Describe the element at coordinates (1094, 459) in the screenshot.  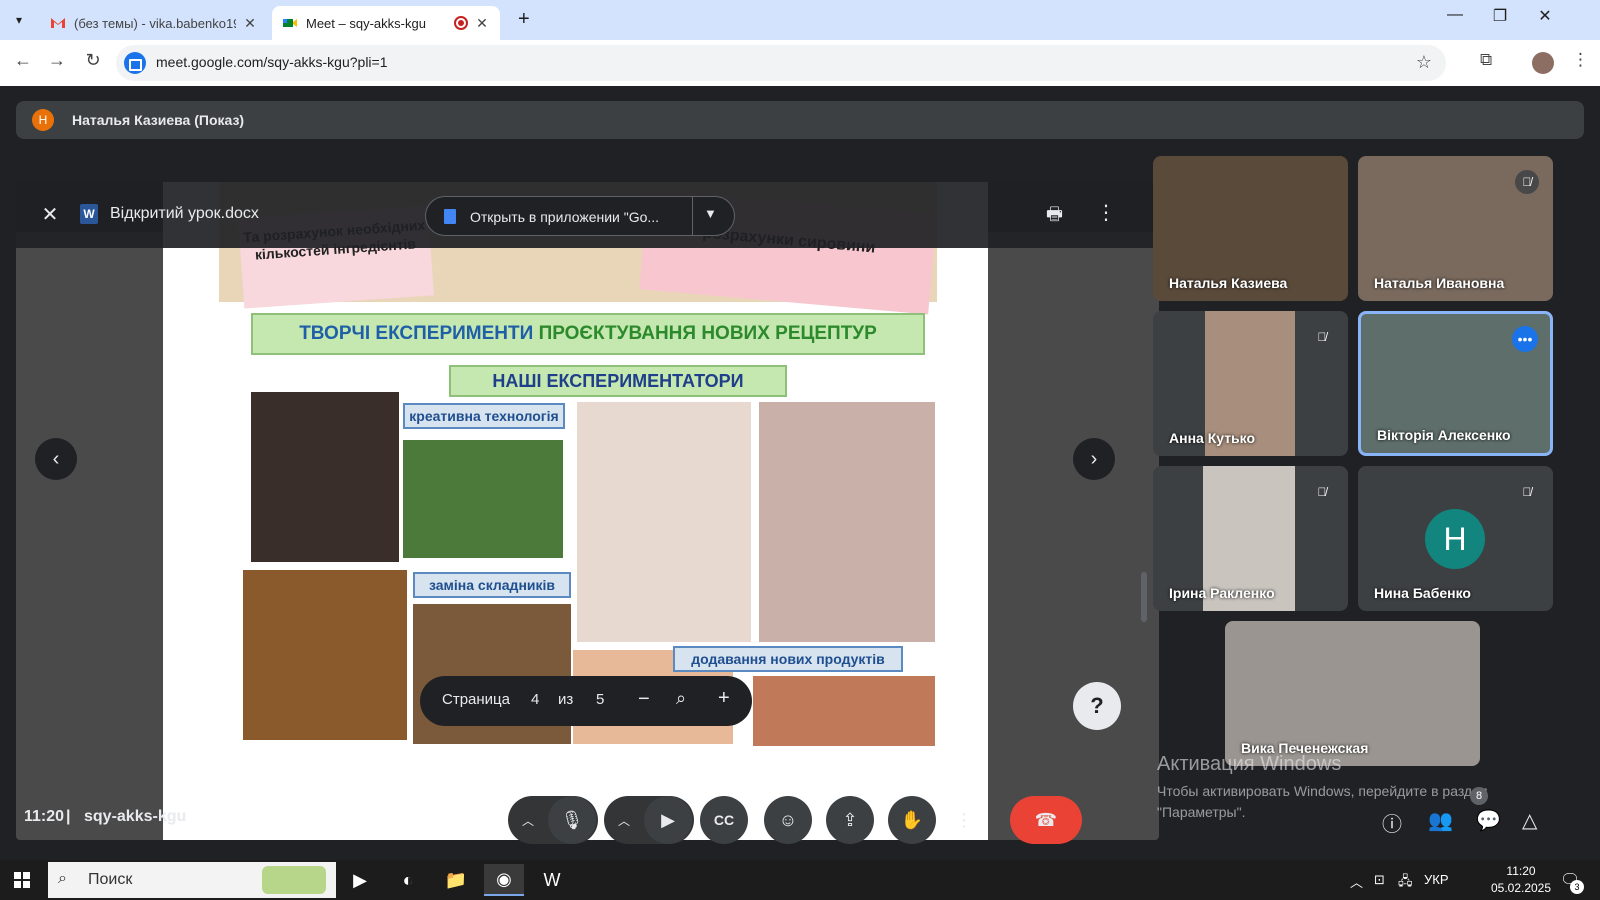
I see `next-page-button: ›` at that location.